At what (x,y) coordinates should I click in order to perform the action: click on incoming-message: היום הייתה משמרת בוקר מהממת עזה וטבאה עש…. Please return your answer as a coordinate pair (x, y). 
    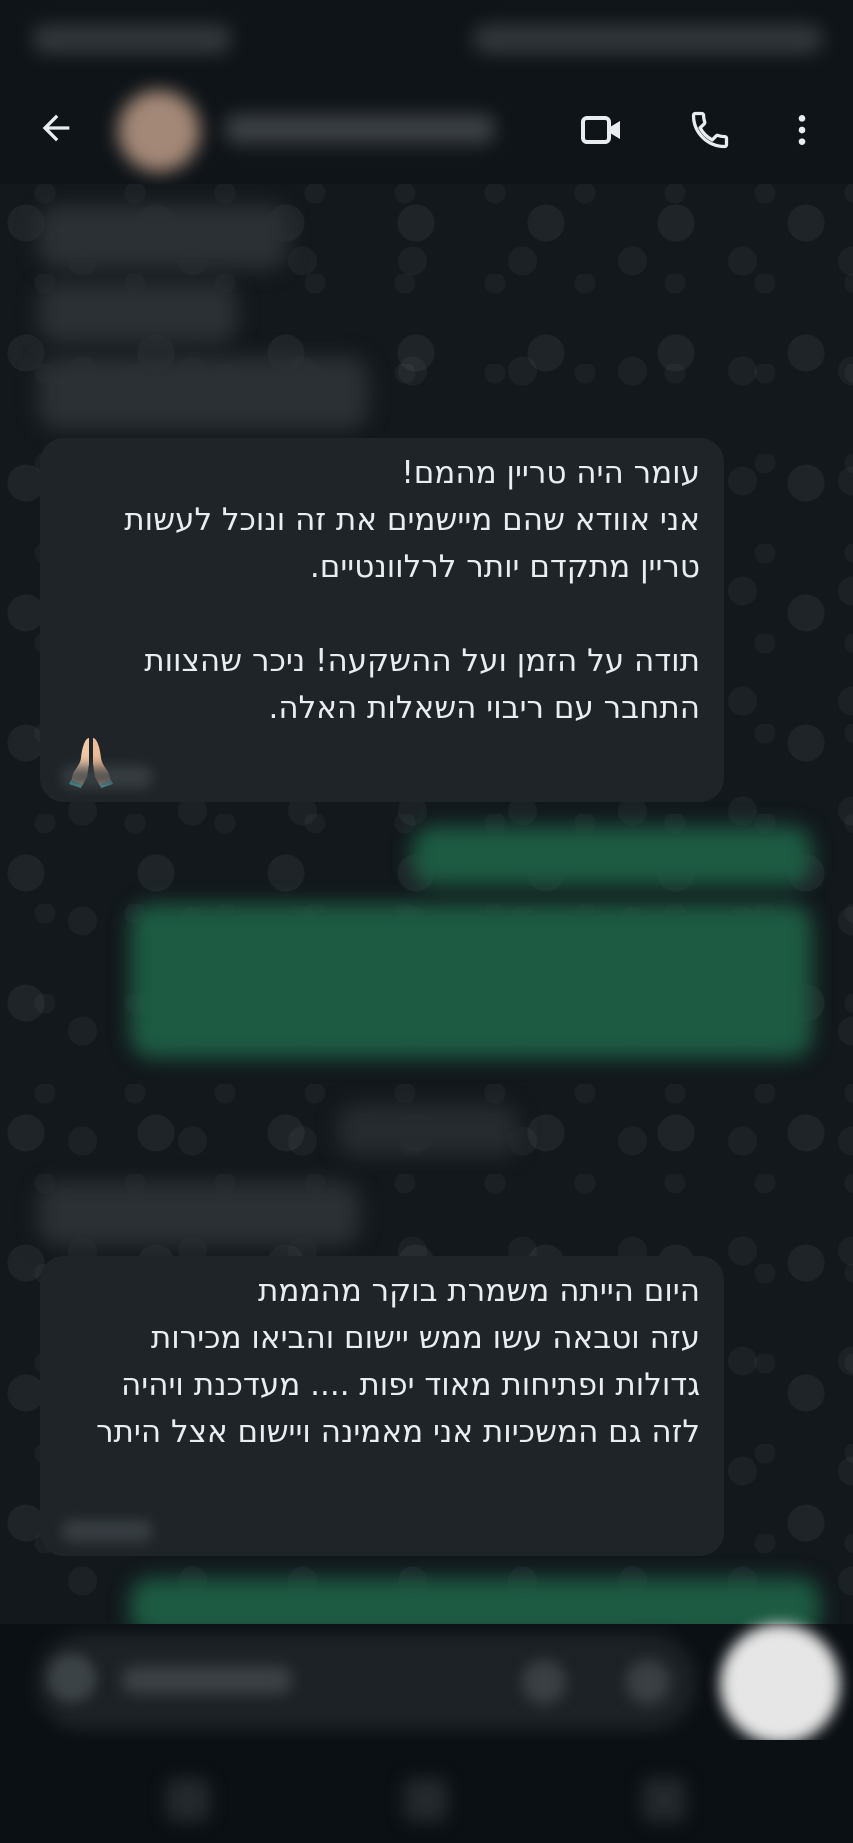
    Looking at the image, I should click on (382, 1406).